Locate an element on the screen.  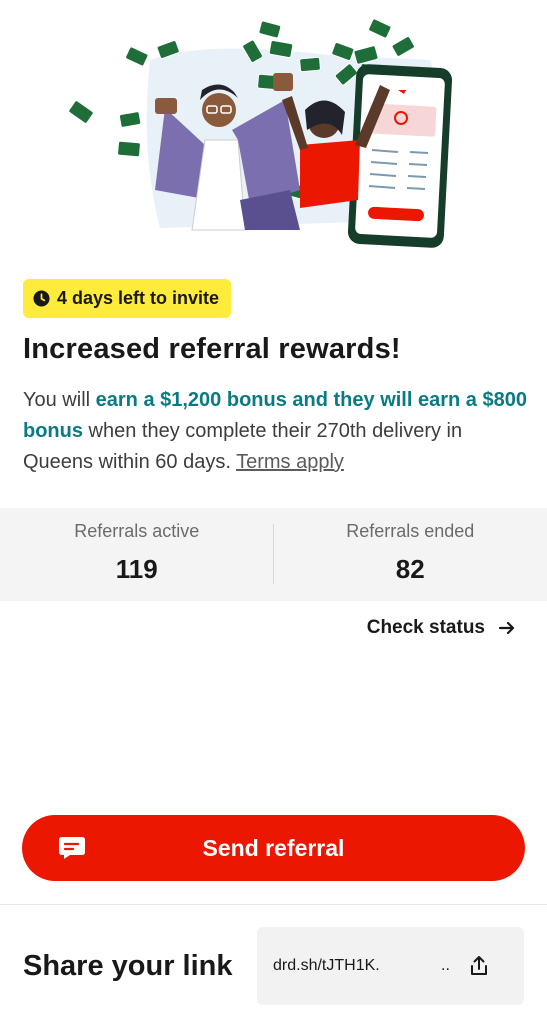
referral-link-text: drd.sh/tJTH1K. is located at coordinates (333, 966).